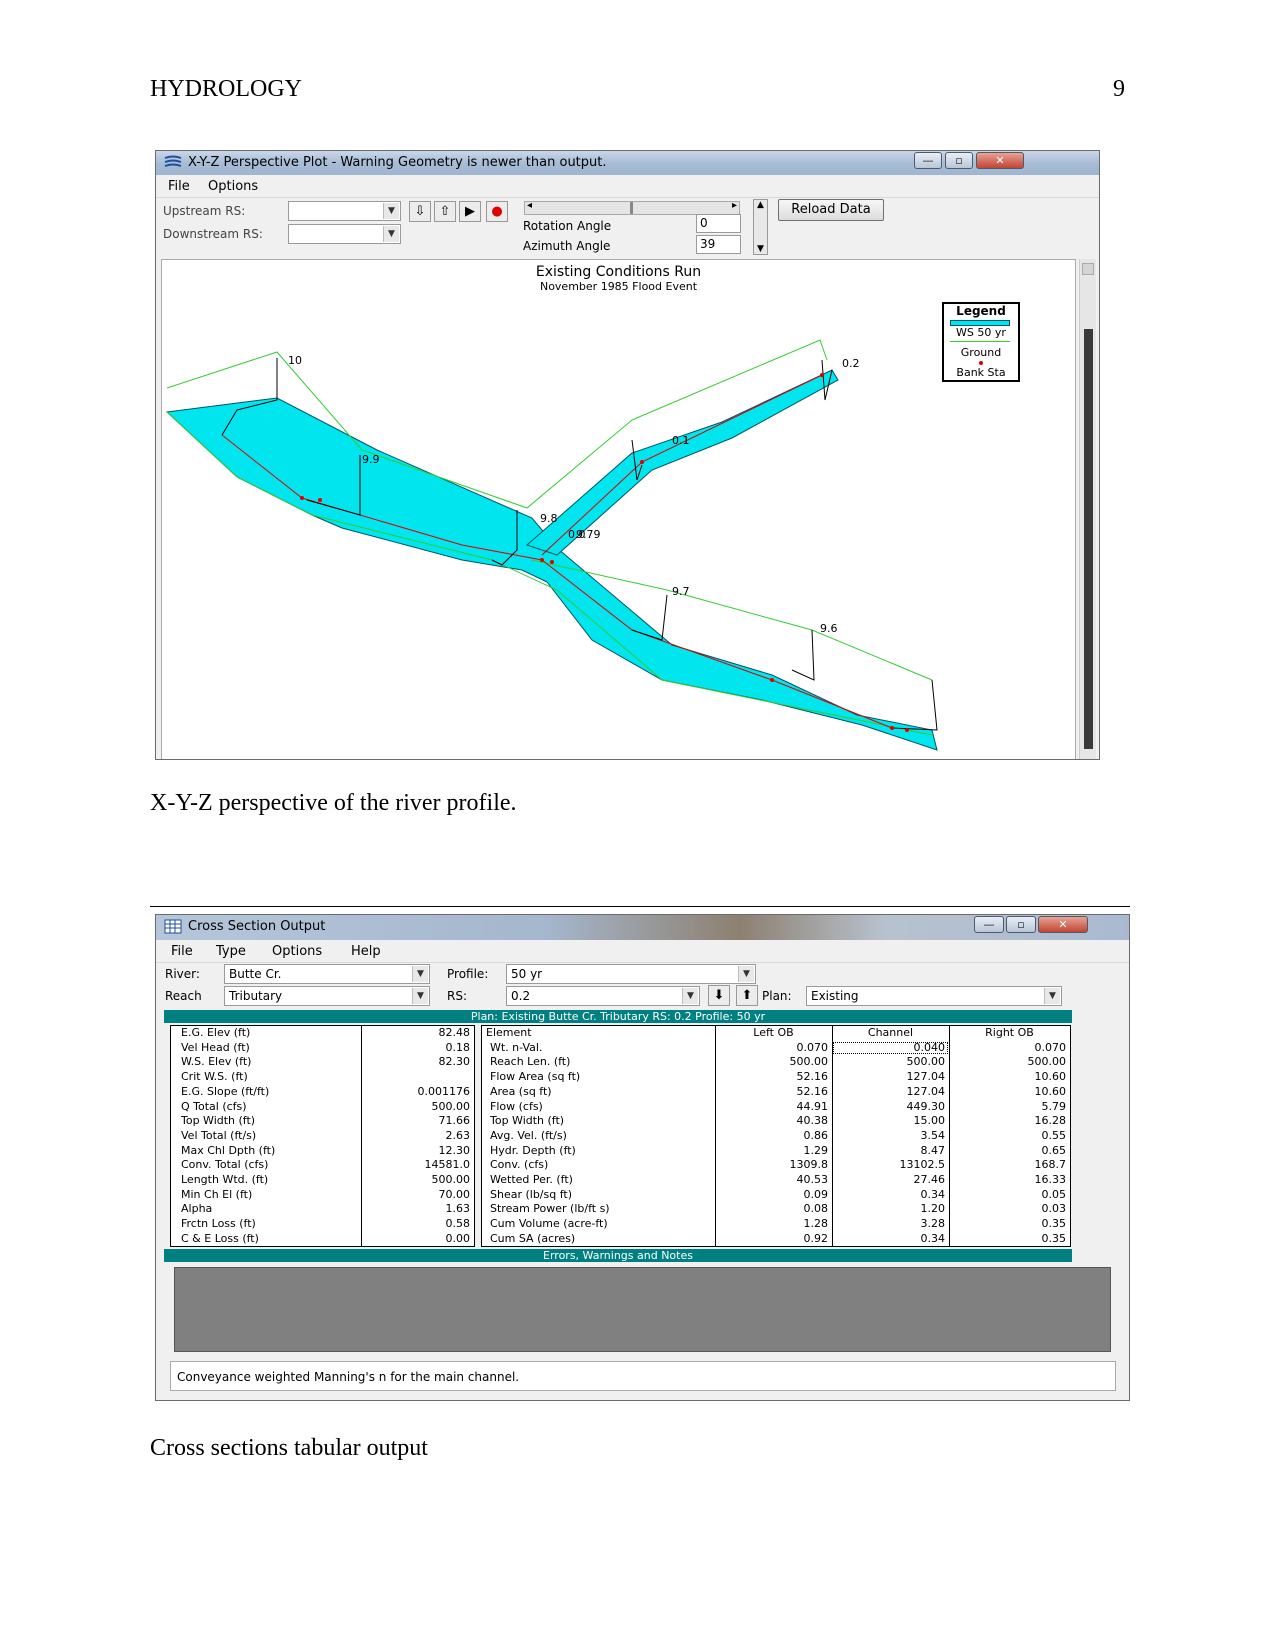 The width and height of the screenshot is (1275, 1650). Describe the element at coordinates (1009, 1195) in the screenshot. I see `right-ob-value: 0.05` at that location.